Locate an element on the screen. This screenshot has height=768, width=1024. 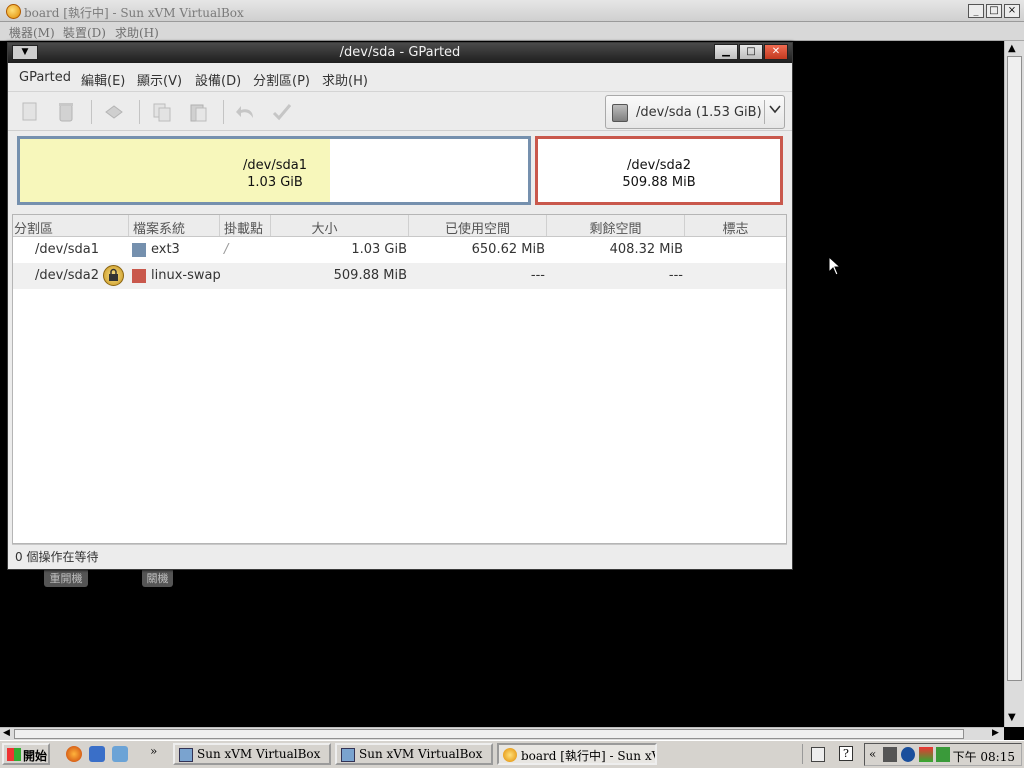
cell-unused: --- is located at coordinates (675, 275).